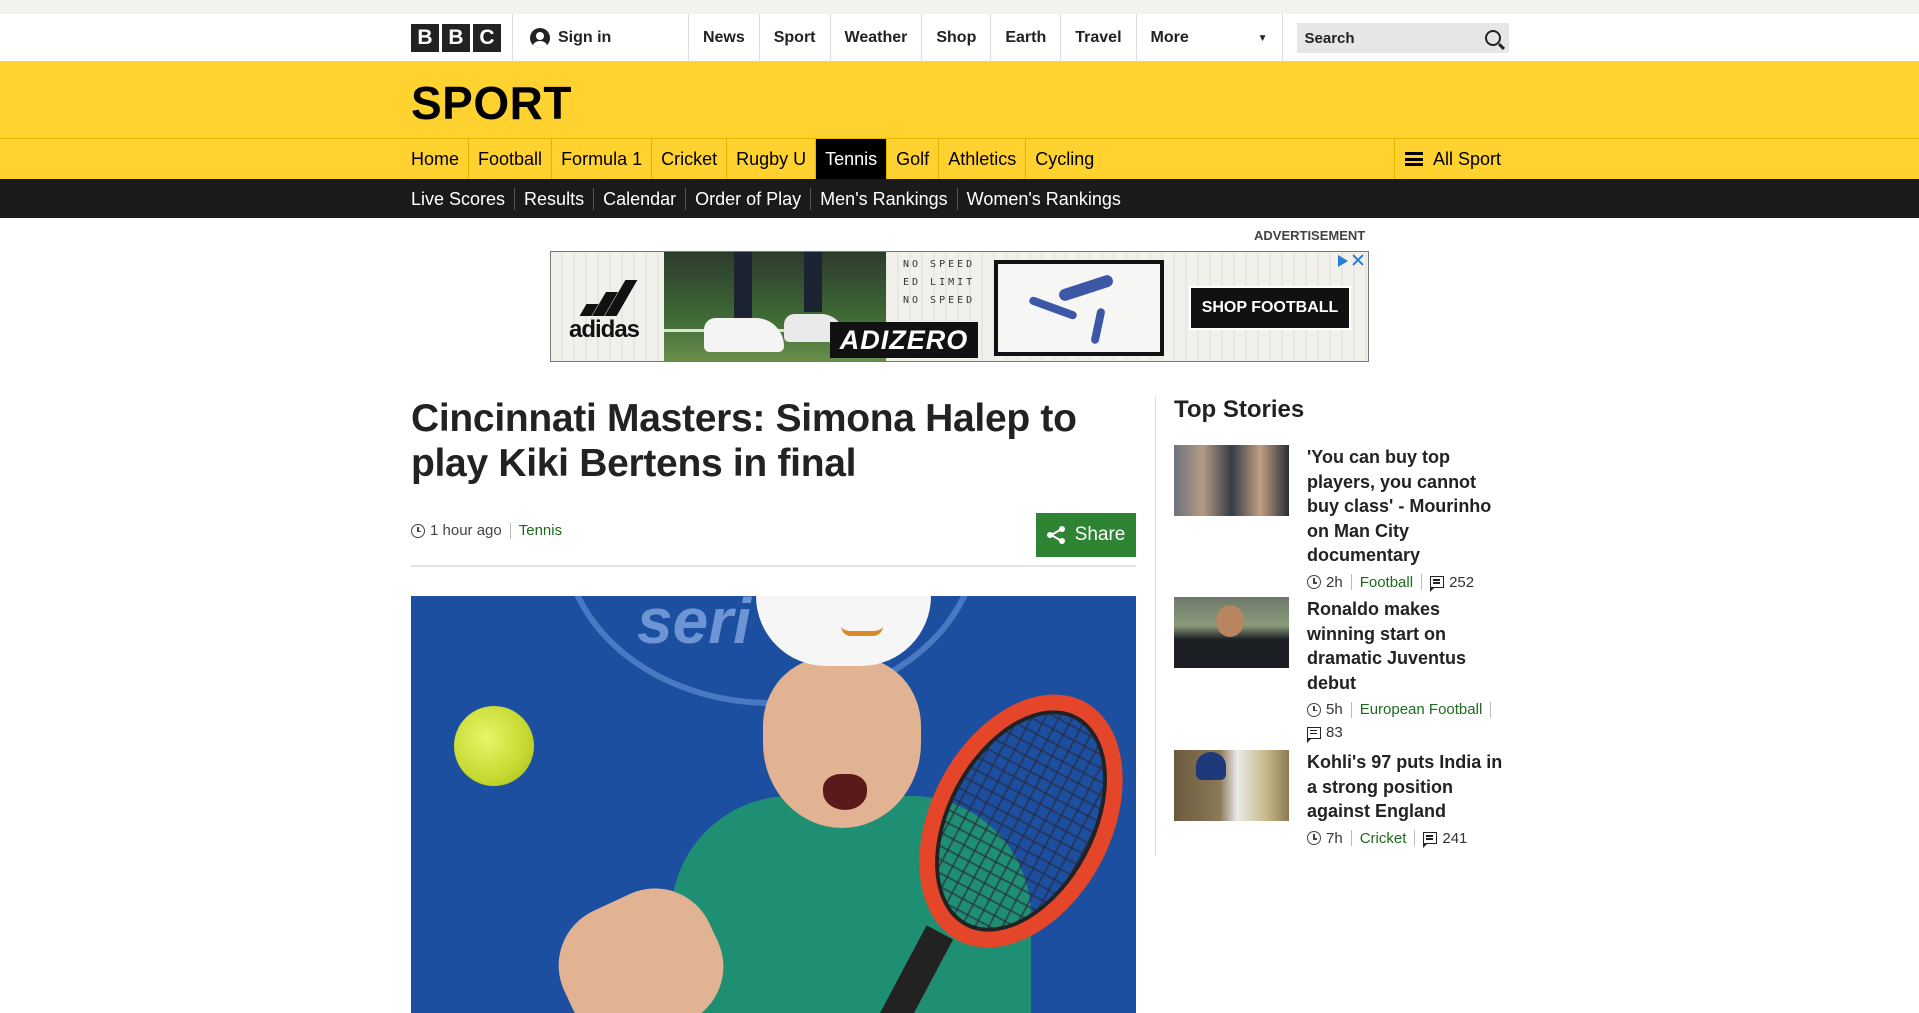  I want to click on subnav-live-scores: Live Scores, so click(463, 198).